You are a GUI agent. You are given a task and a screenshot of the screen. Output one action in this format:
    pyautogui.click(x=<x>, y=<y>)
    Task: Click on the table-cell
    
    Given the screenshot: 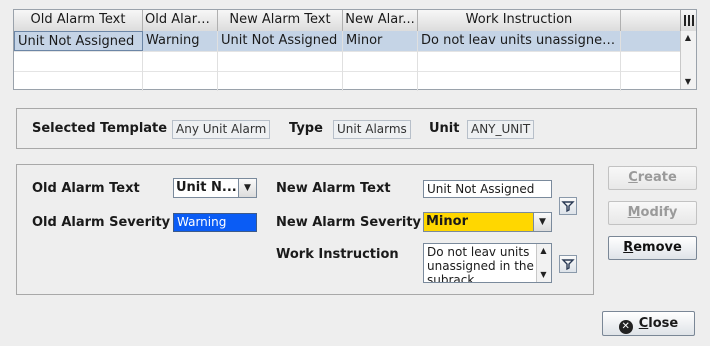 What is the action you would take?
    pyautogui.click(x=651, y=41)
    